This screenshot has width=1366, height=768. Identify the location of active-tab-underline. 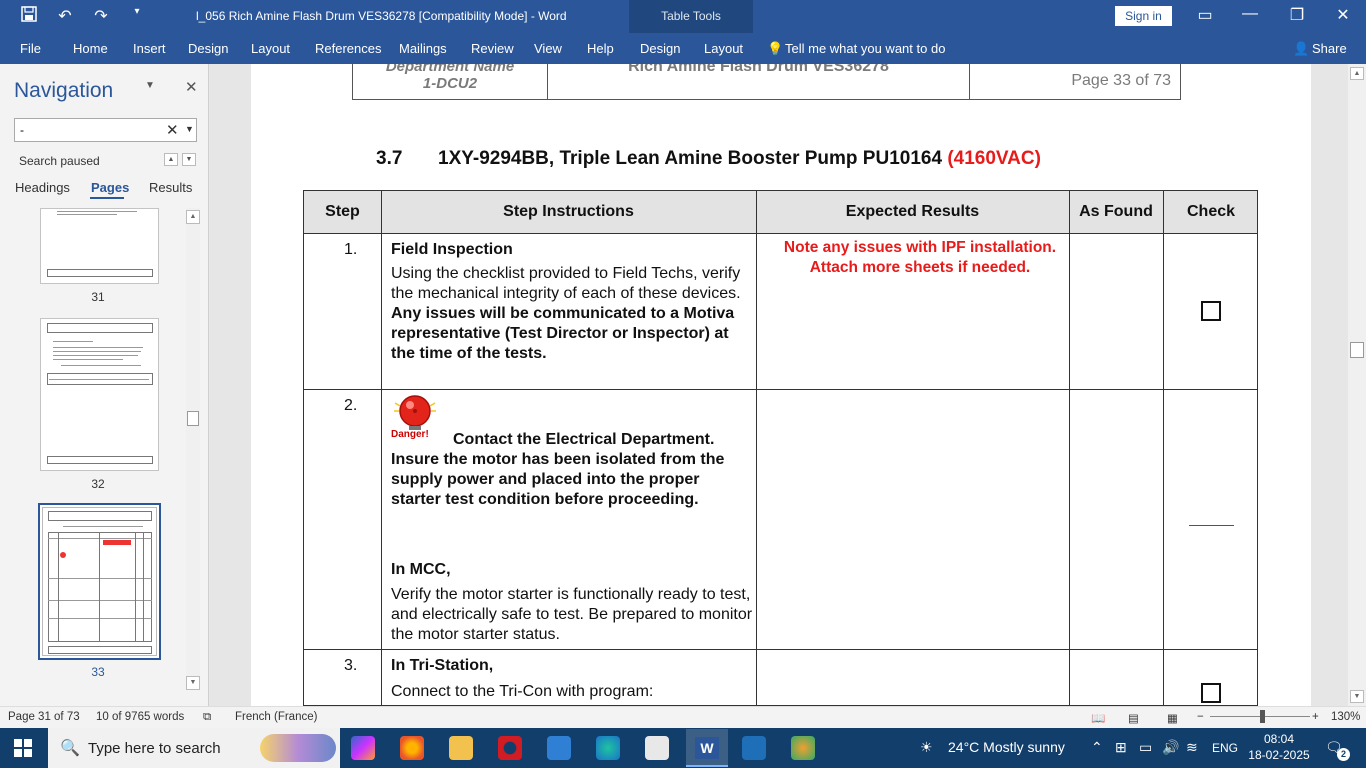
(107, 198).